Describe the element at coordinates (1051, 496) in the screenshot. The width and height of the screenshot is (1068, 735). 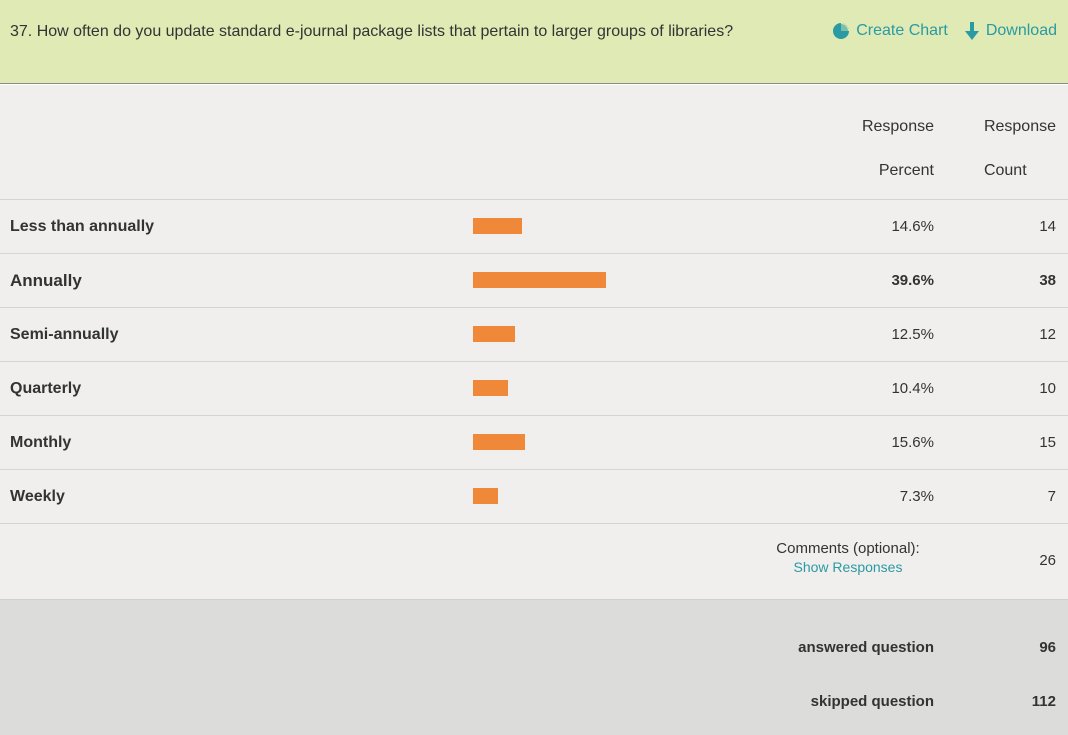
I see `response-count: 7` at that location.